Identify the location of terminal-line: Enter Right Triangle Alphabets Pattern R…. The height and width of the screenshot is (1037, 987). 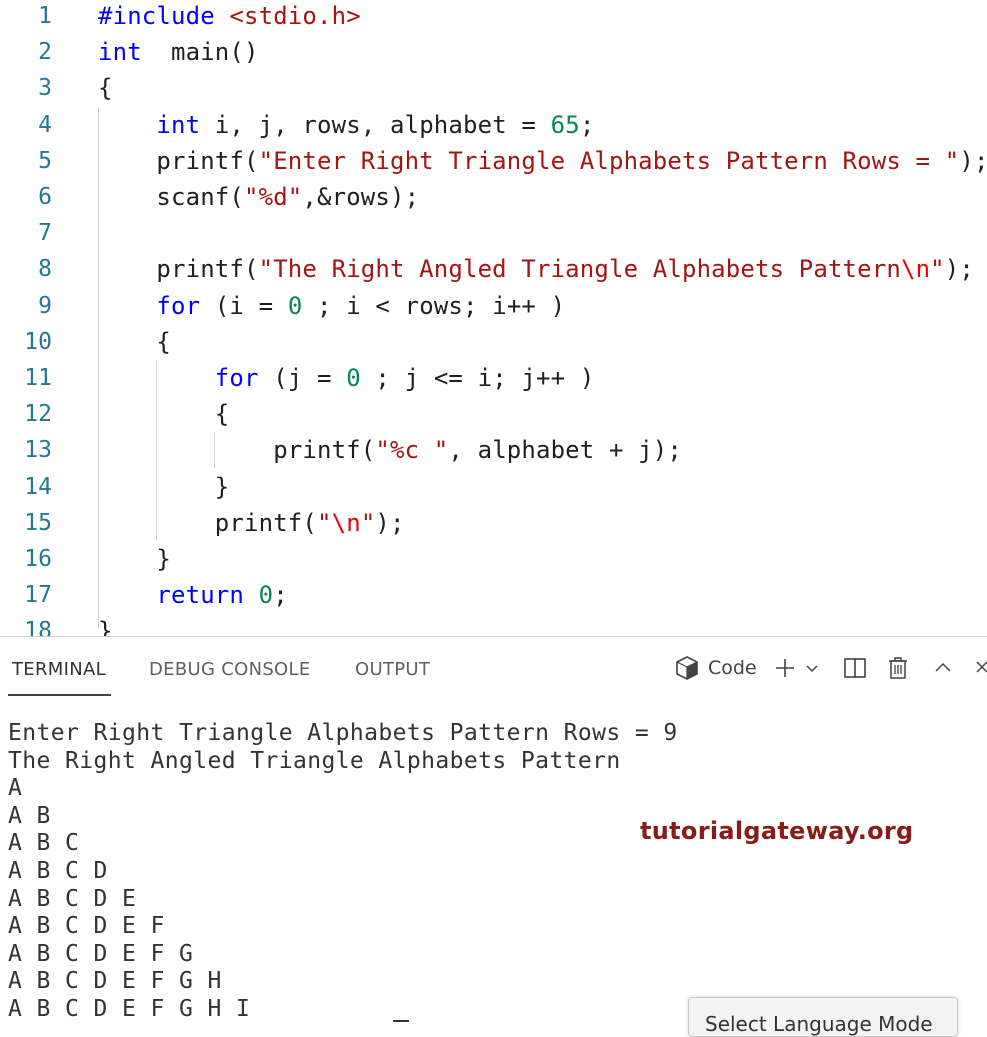
(343, 733).